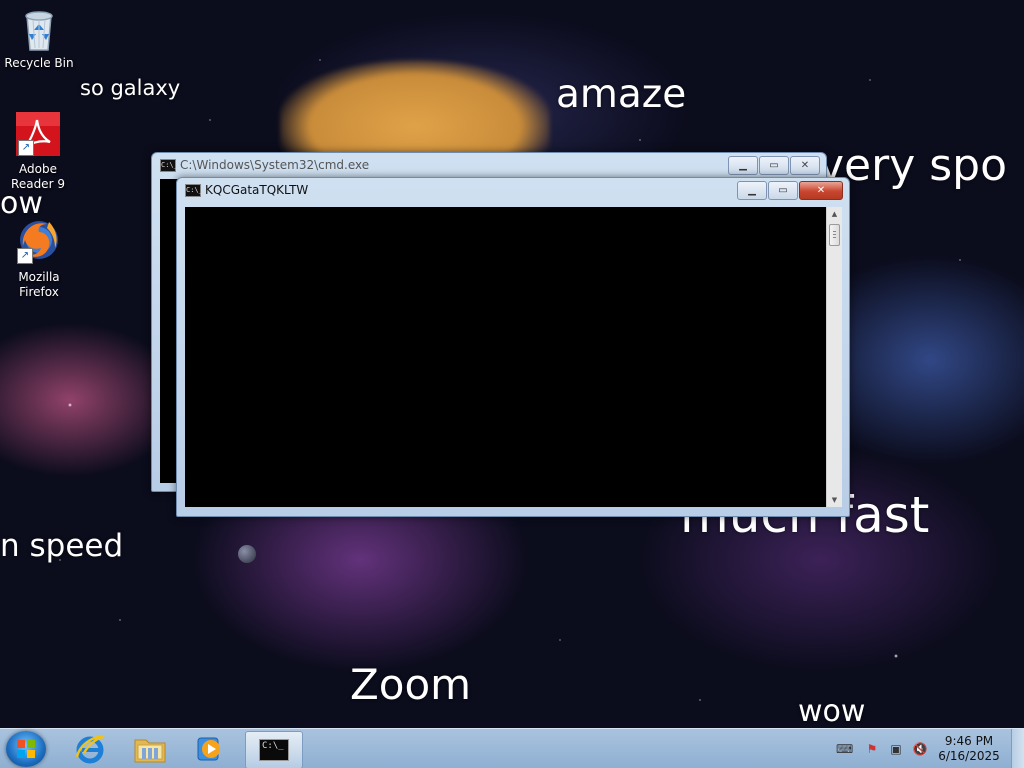 The height and width of the screenshot is (768, 1024). What do you see at coordinates (275, 165) in the screenshot?
I see `window-title: C:\Windows\System32\cmd.exe` at bounding box center [275, 165].